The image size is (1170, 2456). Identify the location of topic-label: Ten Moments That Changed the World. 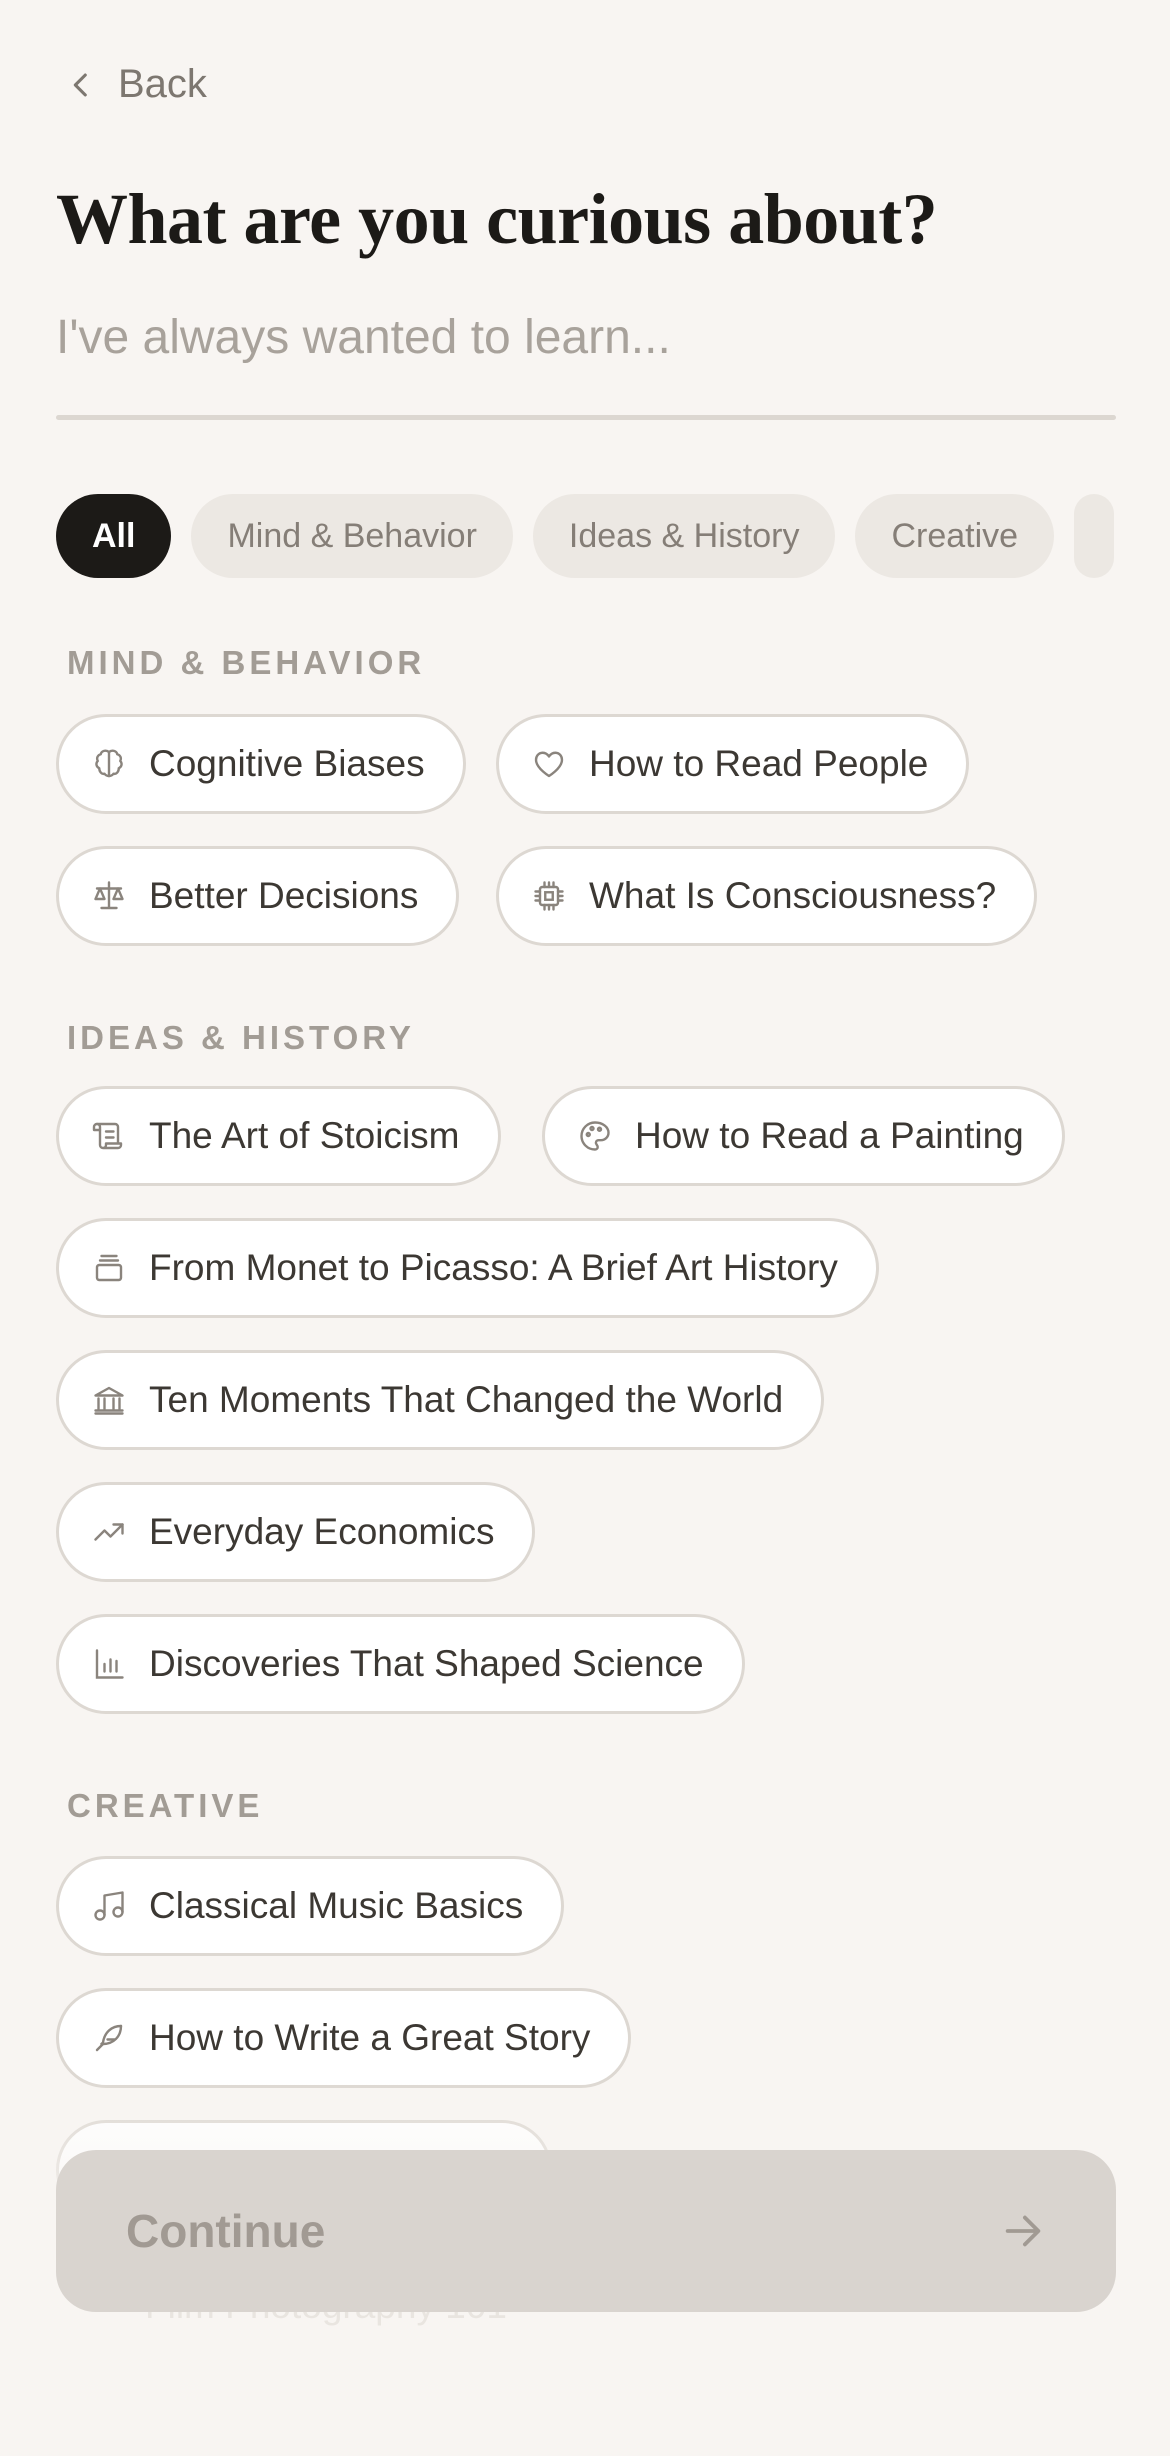
(466, 1399).